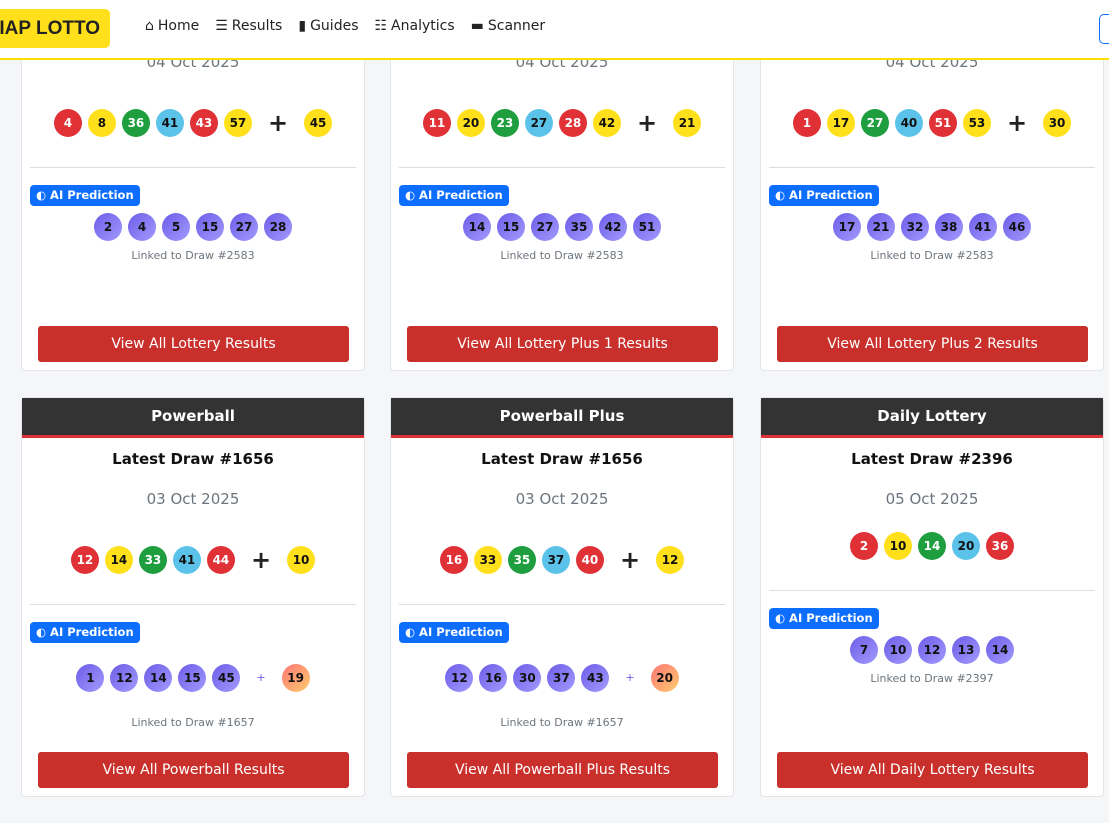 Image resolution: width=1109 pixels, height=823 pixels. I want to click on number-ball: 8, so click(101, 123).